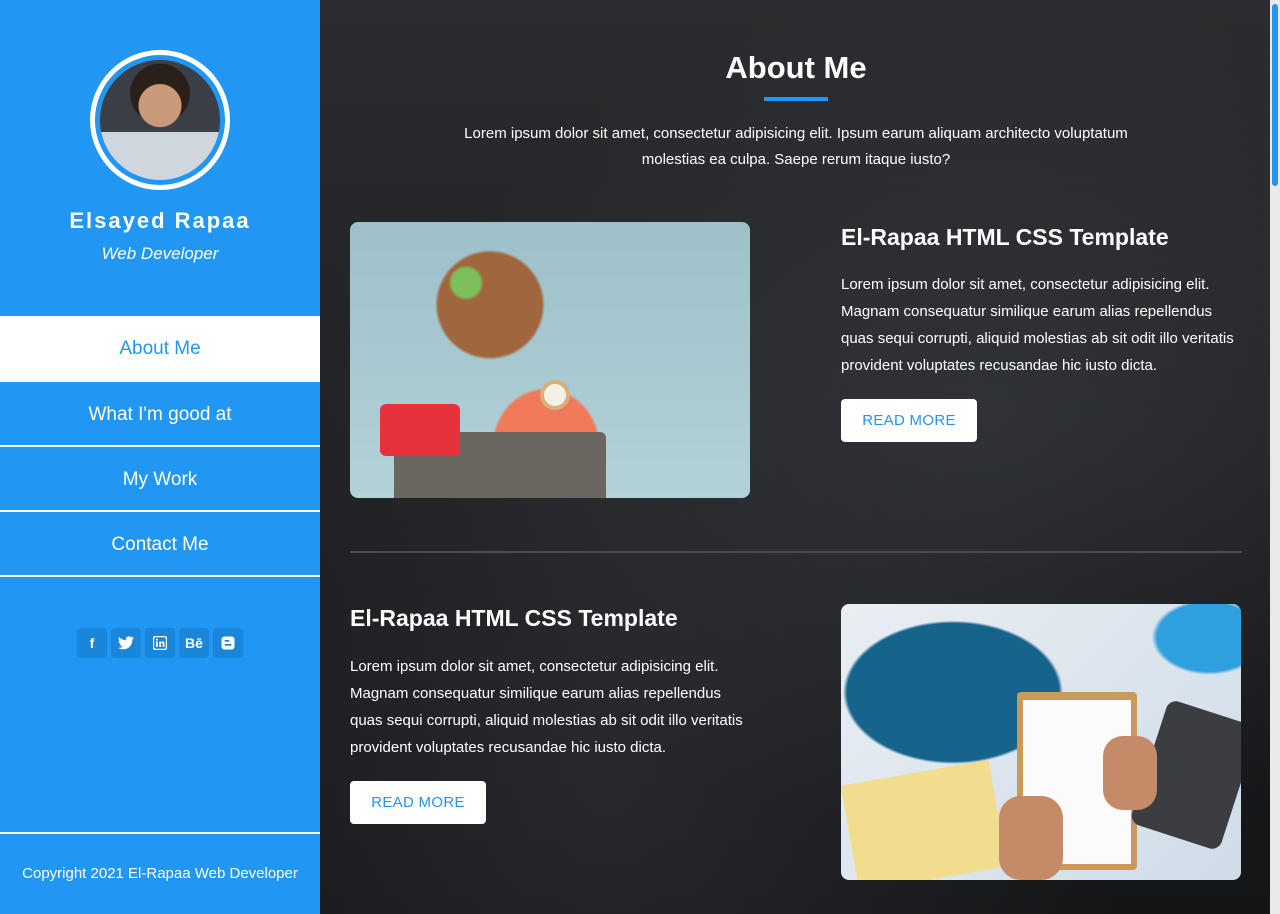  I want to click on notebook-shape, so click(924, 819).